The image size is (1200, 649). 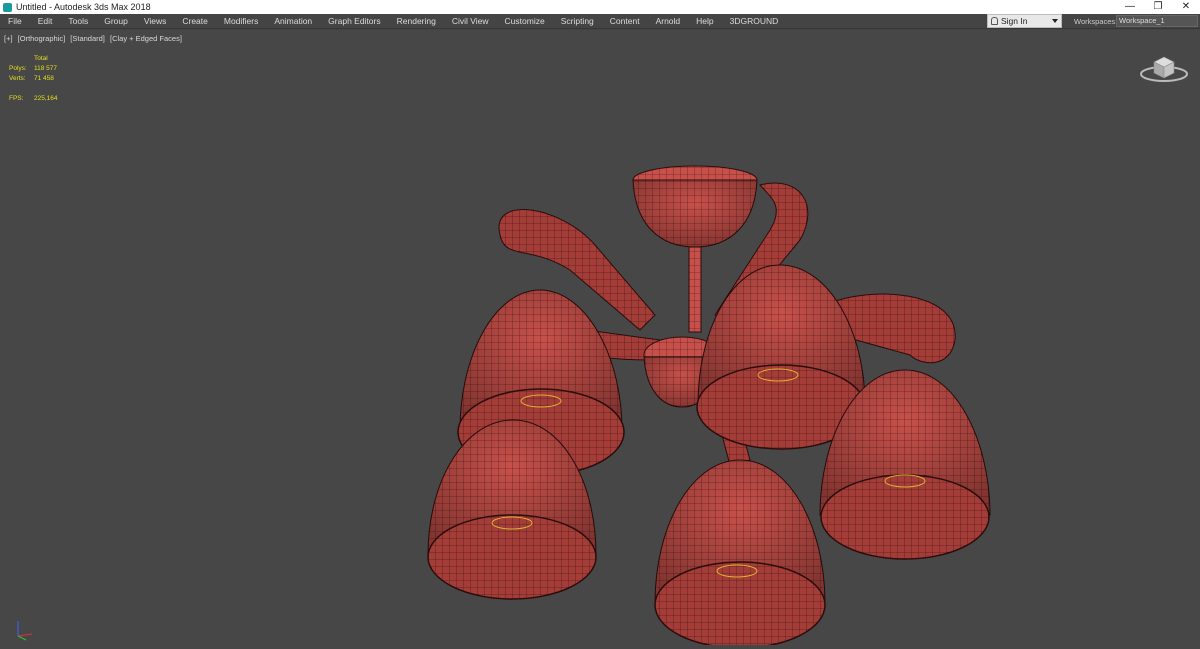 I want to click on axis-tripod-icon, so click(x=25, y=631).